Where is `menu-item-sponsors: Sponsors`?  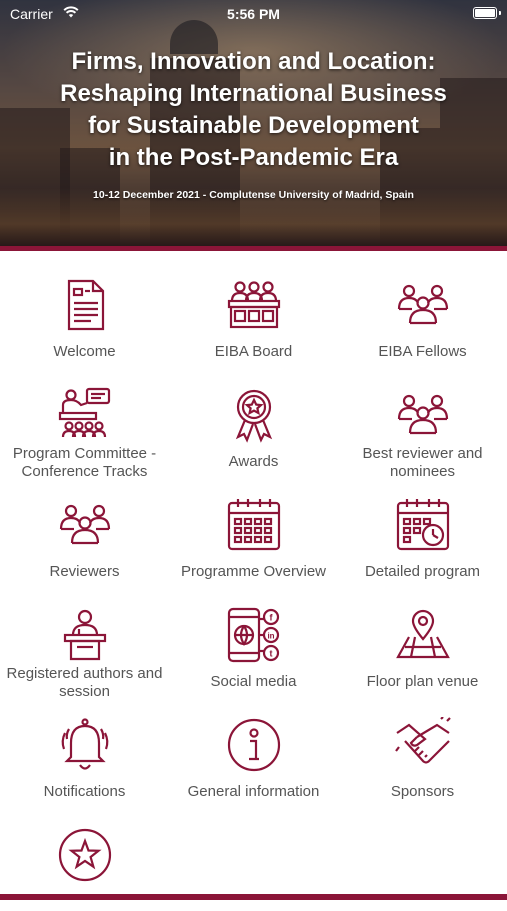 menu-item-sponsors: Sponsors is located at coordinates (422, 746).